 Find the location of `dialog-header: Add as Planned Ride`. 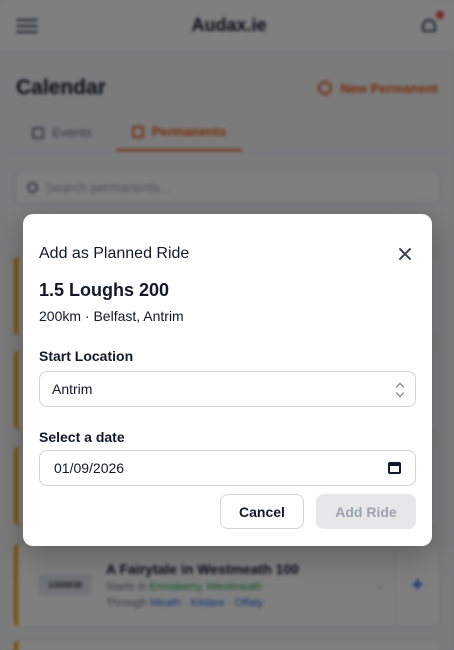

dialog-header: Add as Planned Ride is located at coordinates (227, 244).